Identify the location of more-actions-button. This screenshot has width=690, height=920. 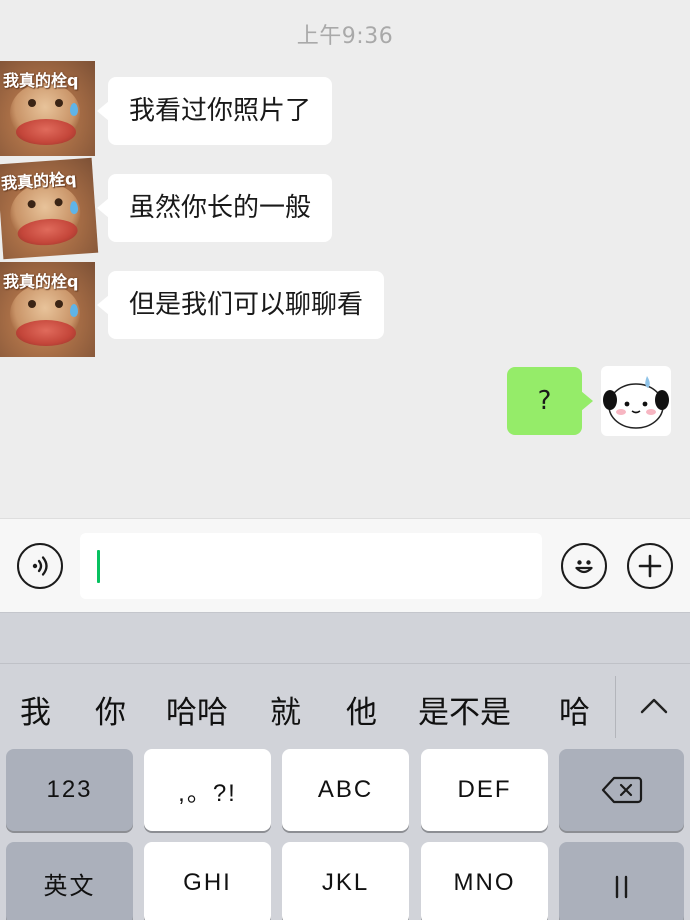
(650, 566).